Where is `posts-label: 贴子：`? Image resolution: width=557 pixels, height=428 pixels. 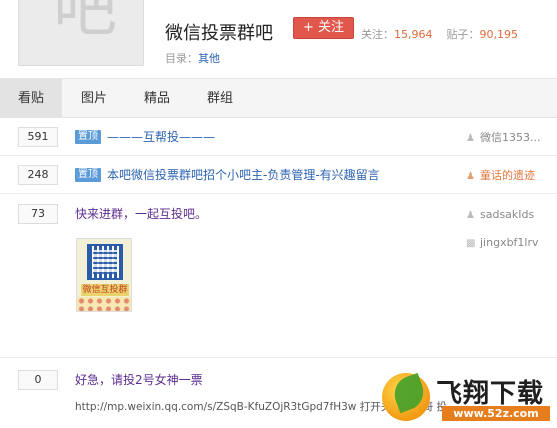
posts-label: 贴子： is located at coordinates (463, 34).